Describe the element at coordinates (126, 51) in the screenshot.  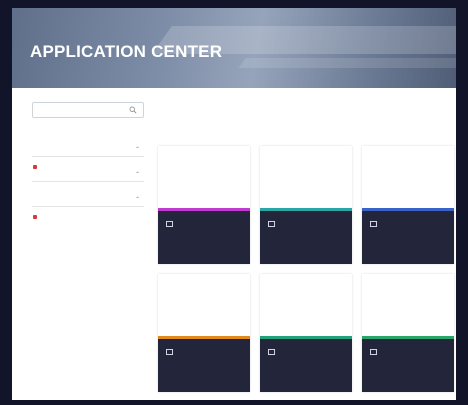
I see `page-title: APPLICATION CENTER` at that location.